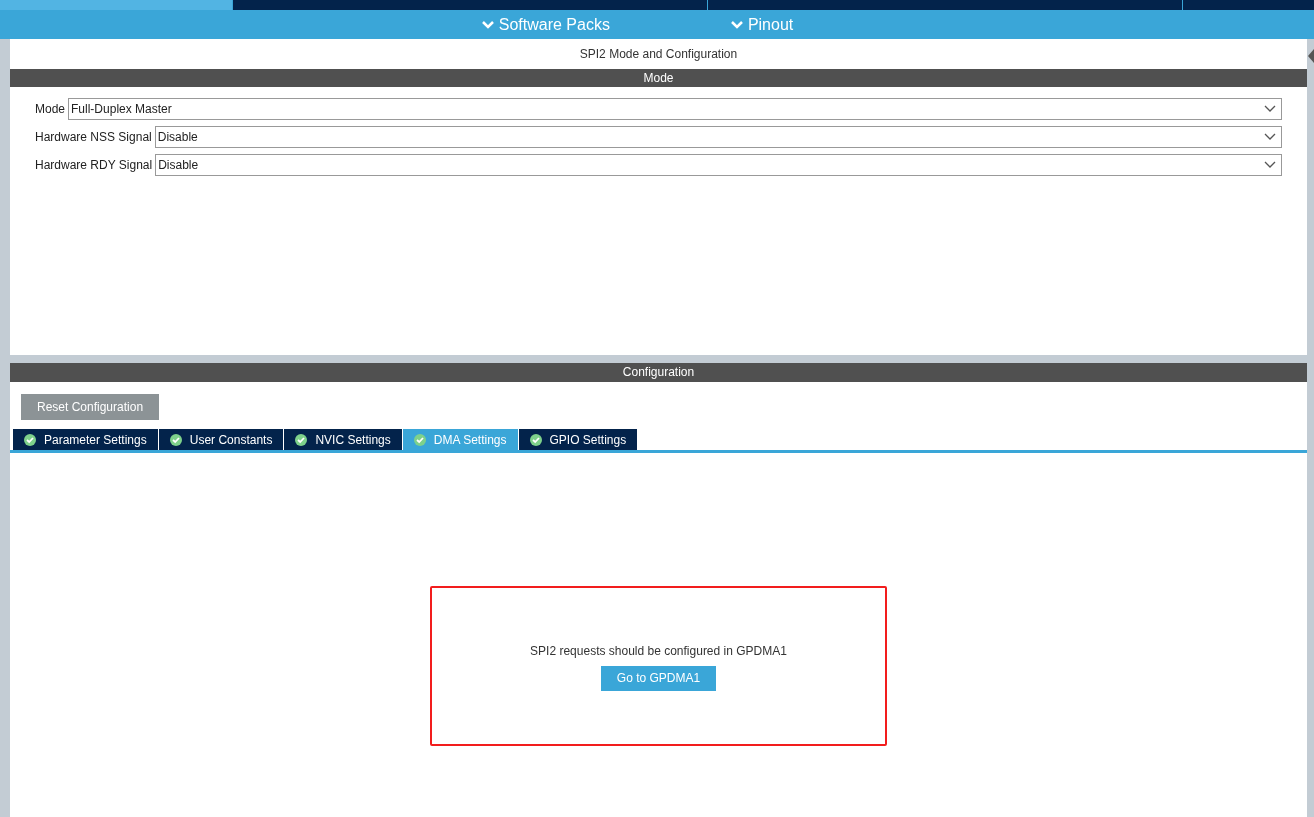  Describe the element at coordinates (85, 439) in the screenshot. I see `config-tab: Parameter Settings` at that location.